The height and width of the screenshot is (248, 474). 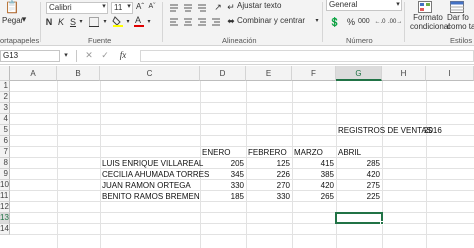 What do you see at coordinates (358, 196) in the screenshot?
I see `sales-value: 225` at bounding box center [358, 196].